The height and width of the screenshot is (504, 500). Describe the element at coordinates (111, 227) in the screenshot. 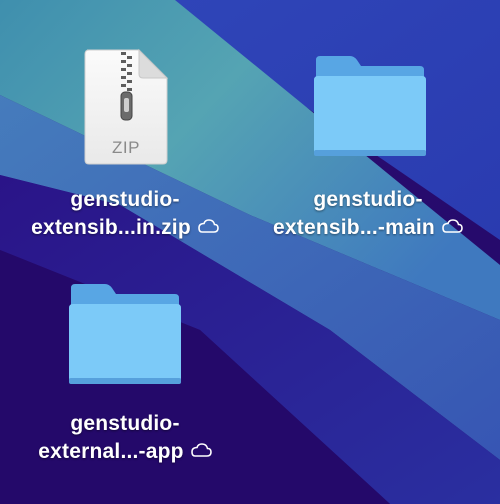

I see `file-name-line-2: extensib...in.zip` at that location.